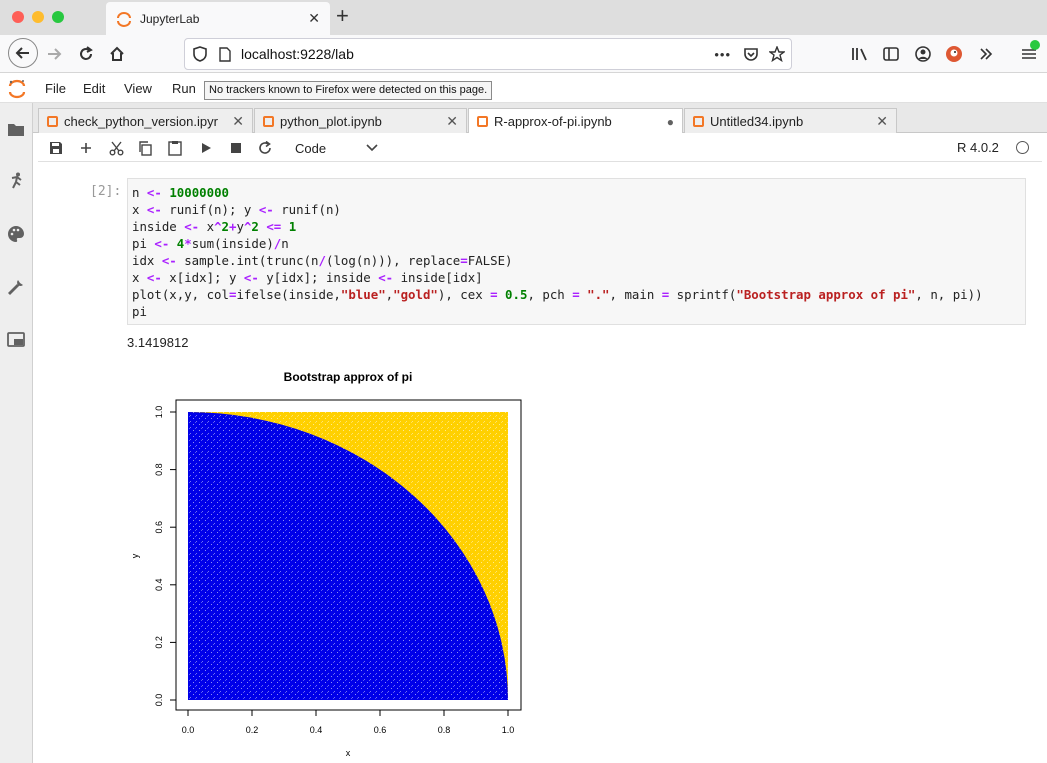  I want to click on scissors-icon, so click(116, 148).